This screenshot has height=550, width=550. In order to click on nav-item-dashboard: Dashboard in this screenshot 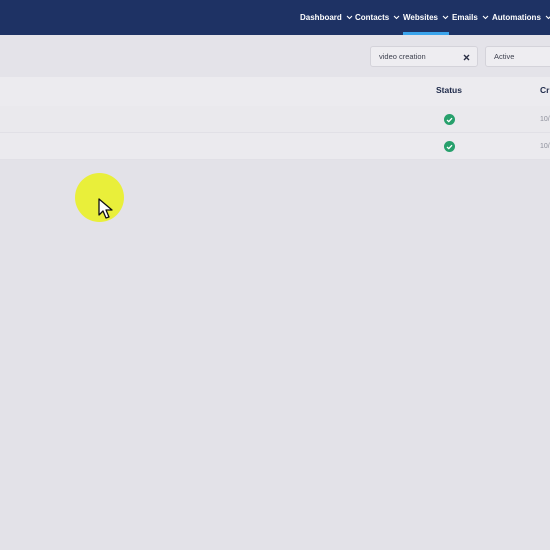, I will do `click(326, 17)`.